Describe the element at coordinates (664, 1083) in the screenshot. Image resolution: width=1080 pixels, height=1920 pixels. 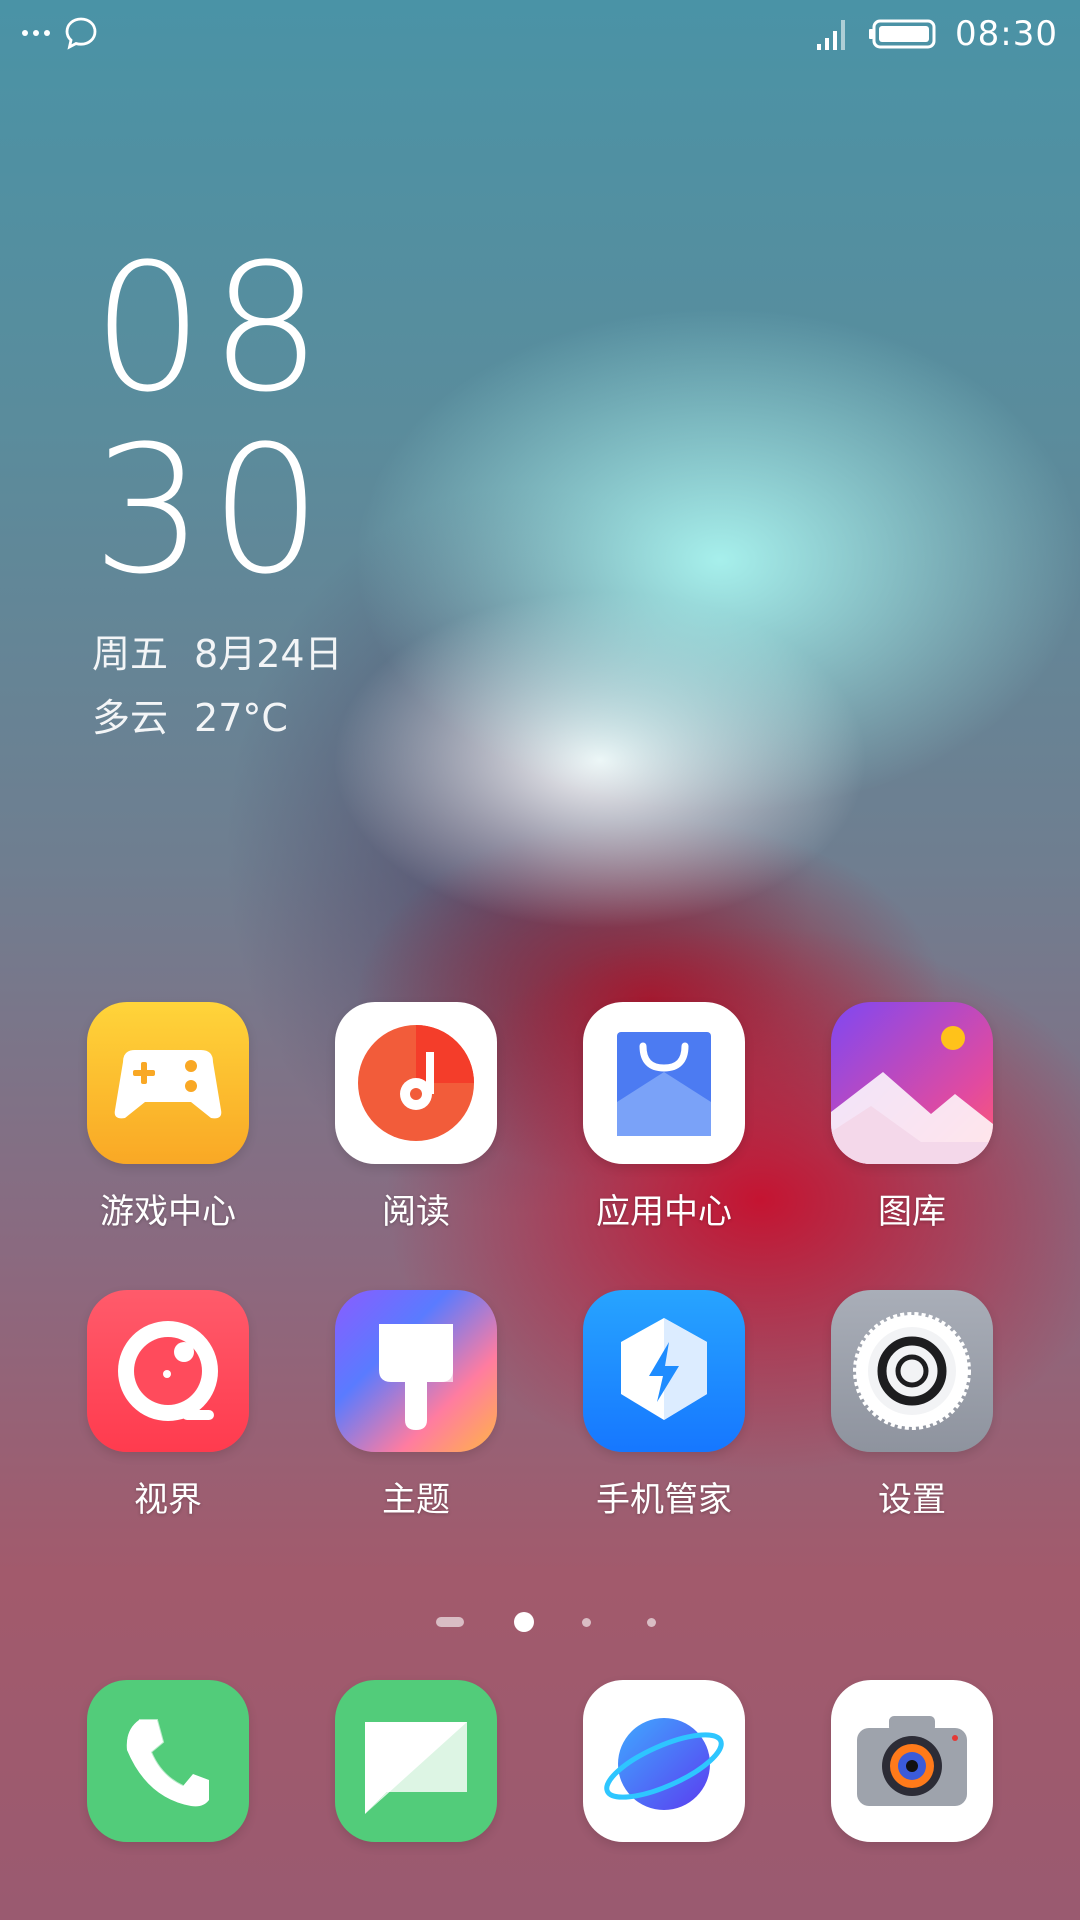
I see `app-store-bag-icon` at that location.